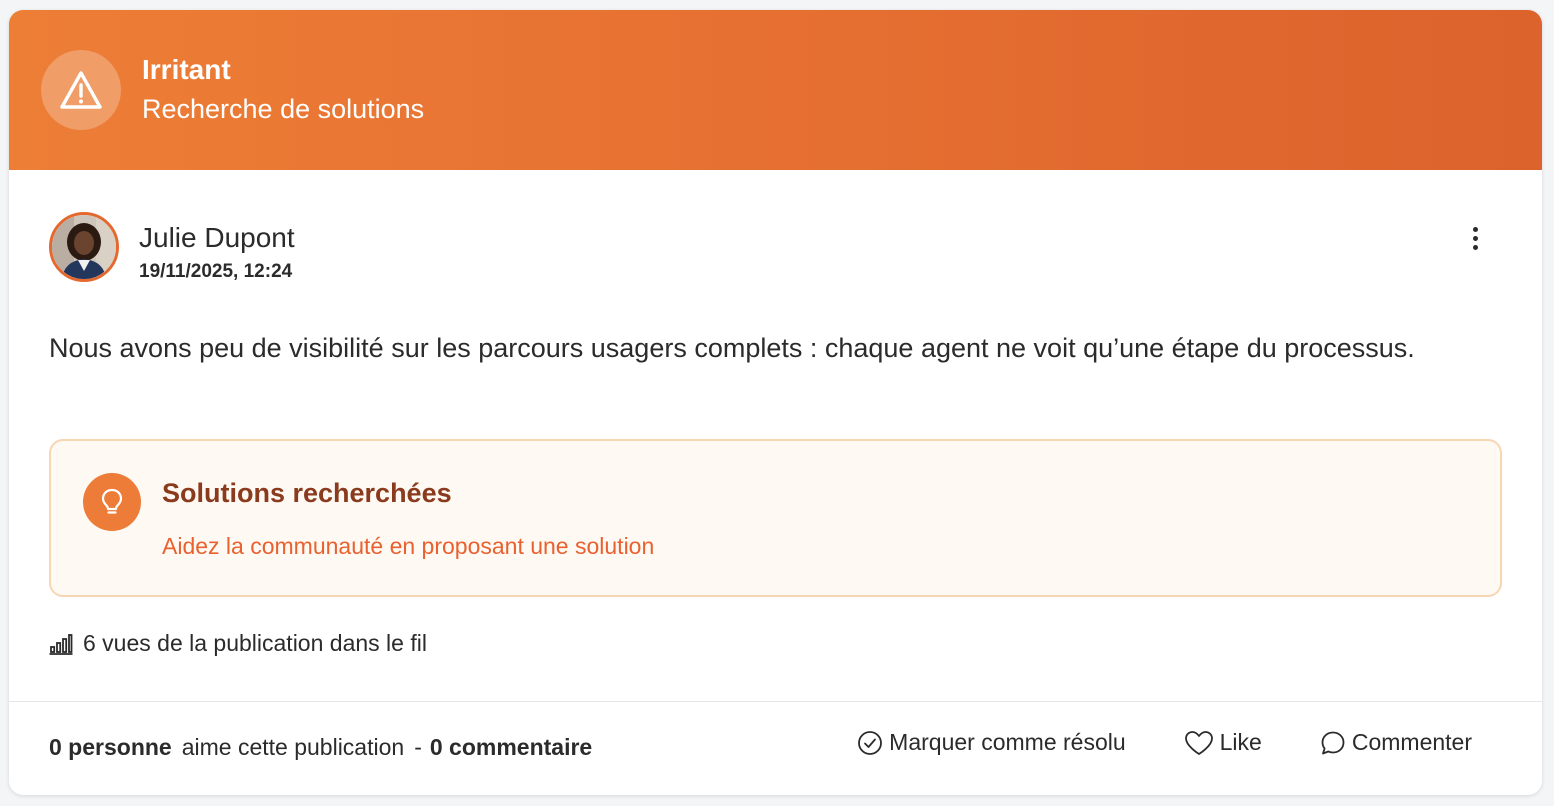  Describe the element at coordinates (81, 90) in the screenshot. I see `warning-triangle-icon` at that location.